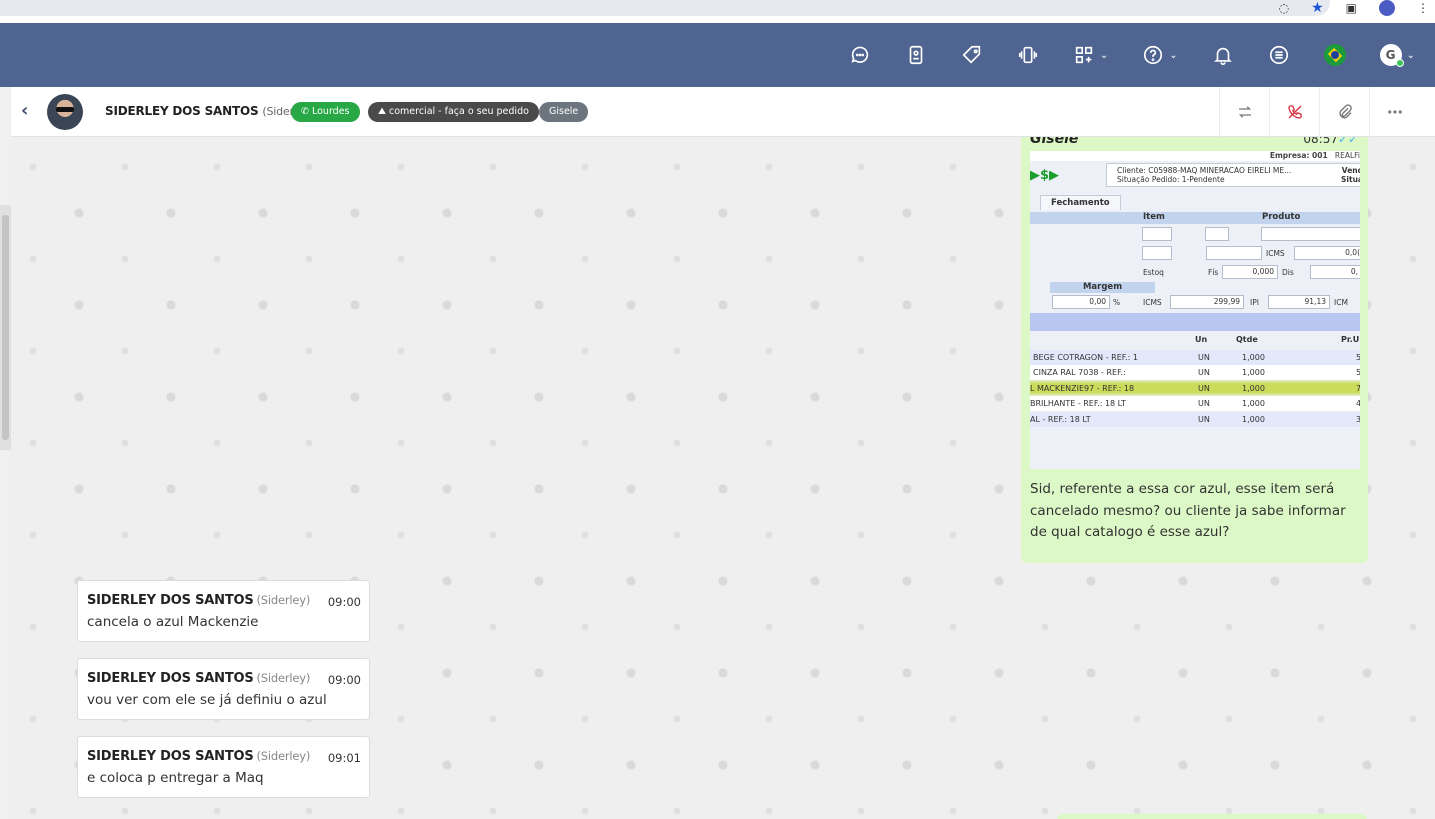  What do you see at coordinates (1399, 63) in the screenshot?
I see `online-status-dot` at bounding box center [1399, 63].